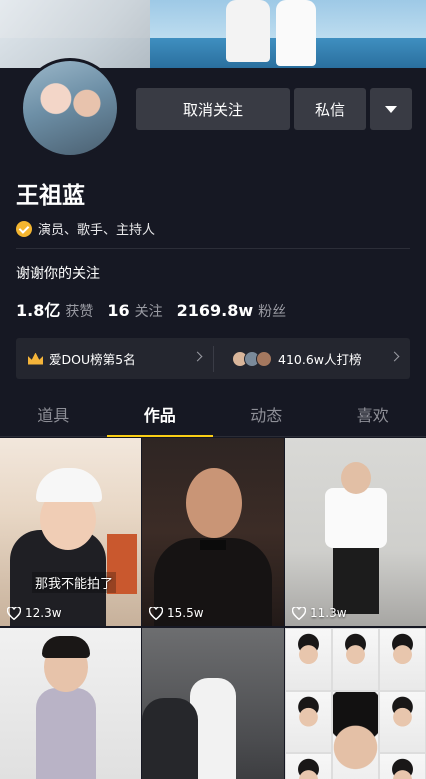  I want to click on tab-works: 作品, so click(160, 416).